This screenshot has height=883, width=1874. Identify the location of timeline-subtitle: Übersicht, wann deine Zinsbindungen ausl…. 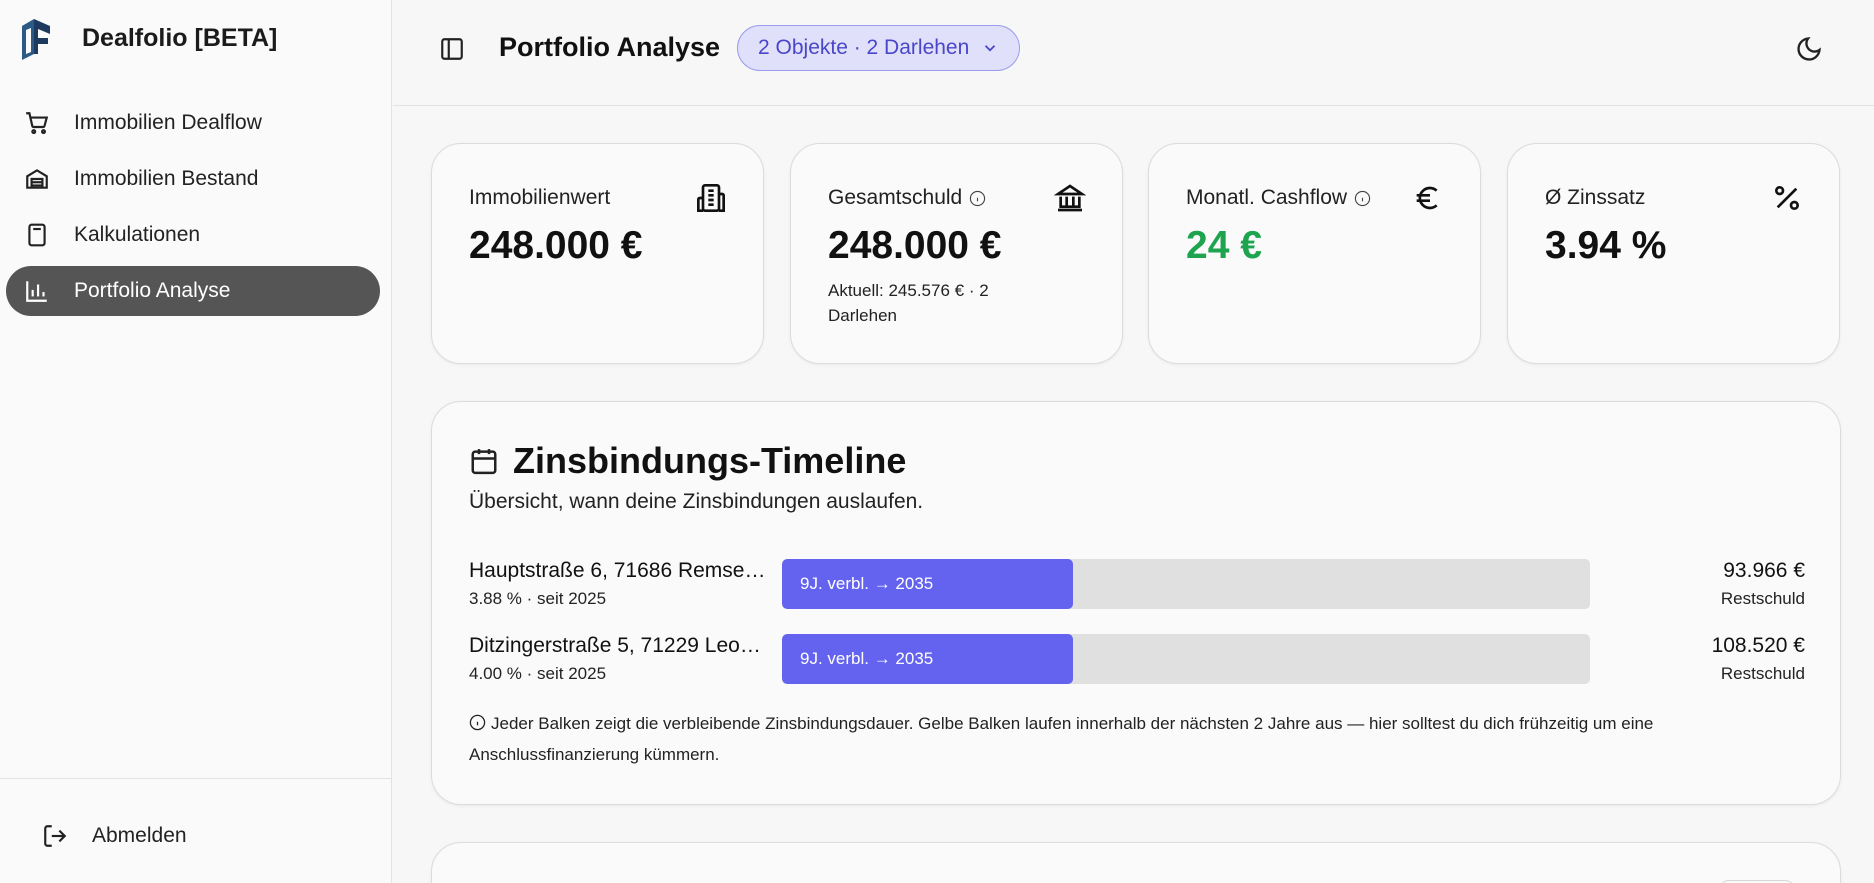
(696, 501).